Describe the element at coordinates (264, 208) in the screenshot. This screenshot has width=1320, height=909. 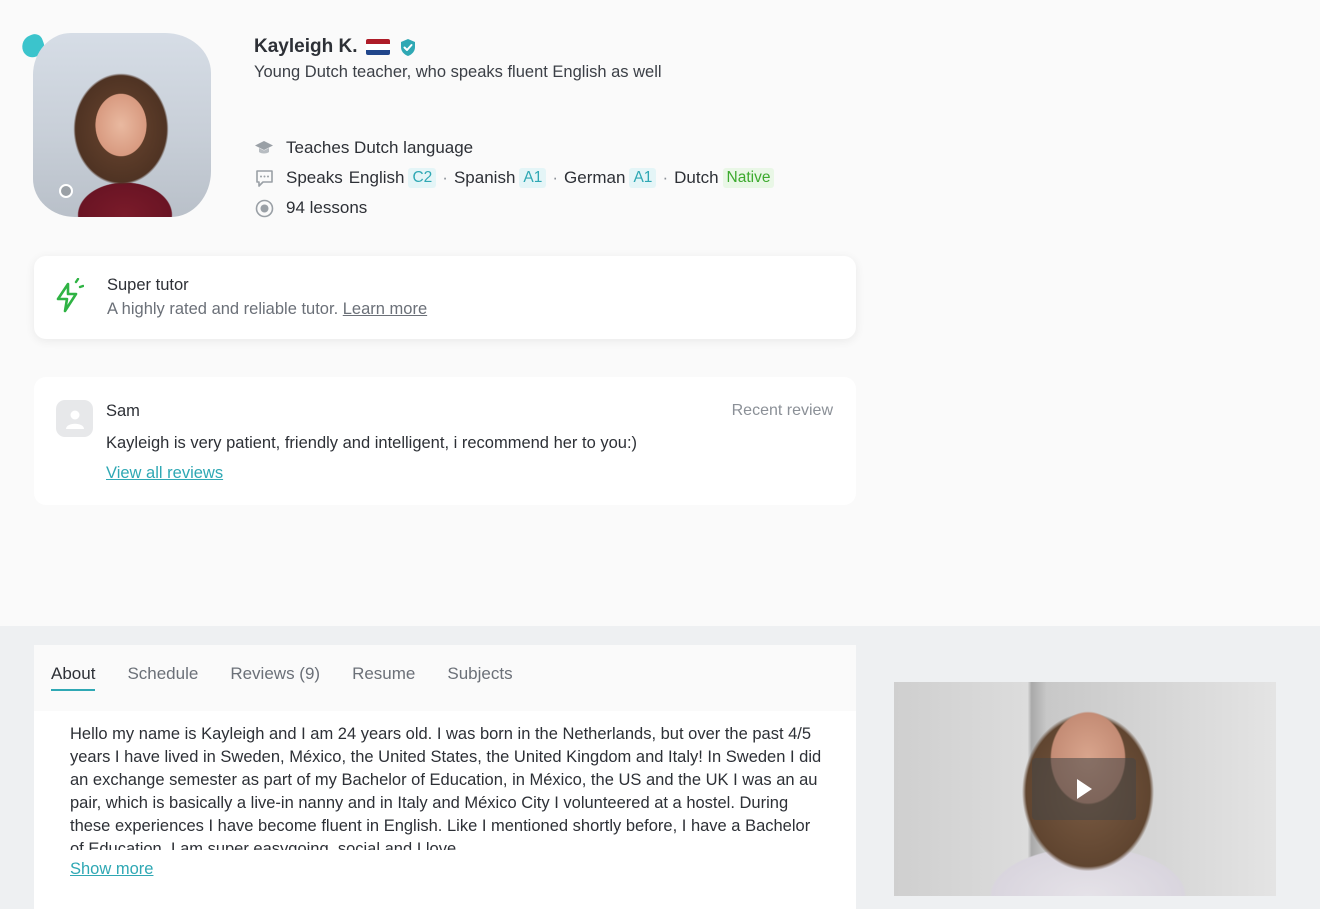
I see `lessons-circle-icon` at that location.